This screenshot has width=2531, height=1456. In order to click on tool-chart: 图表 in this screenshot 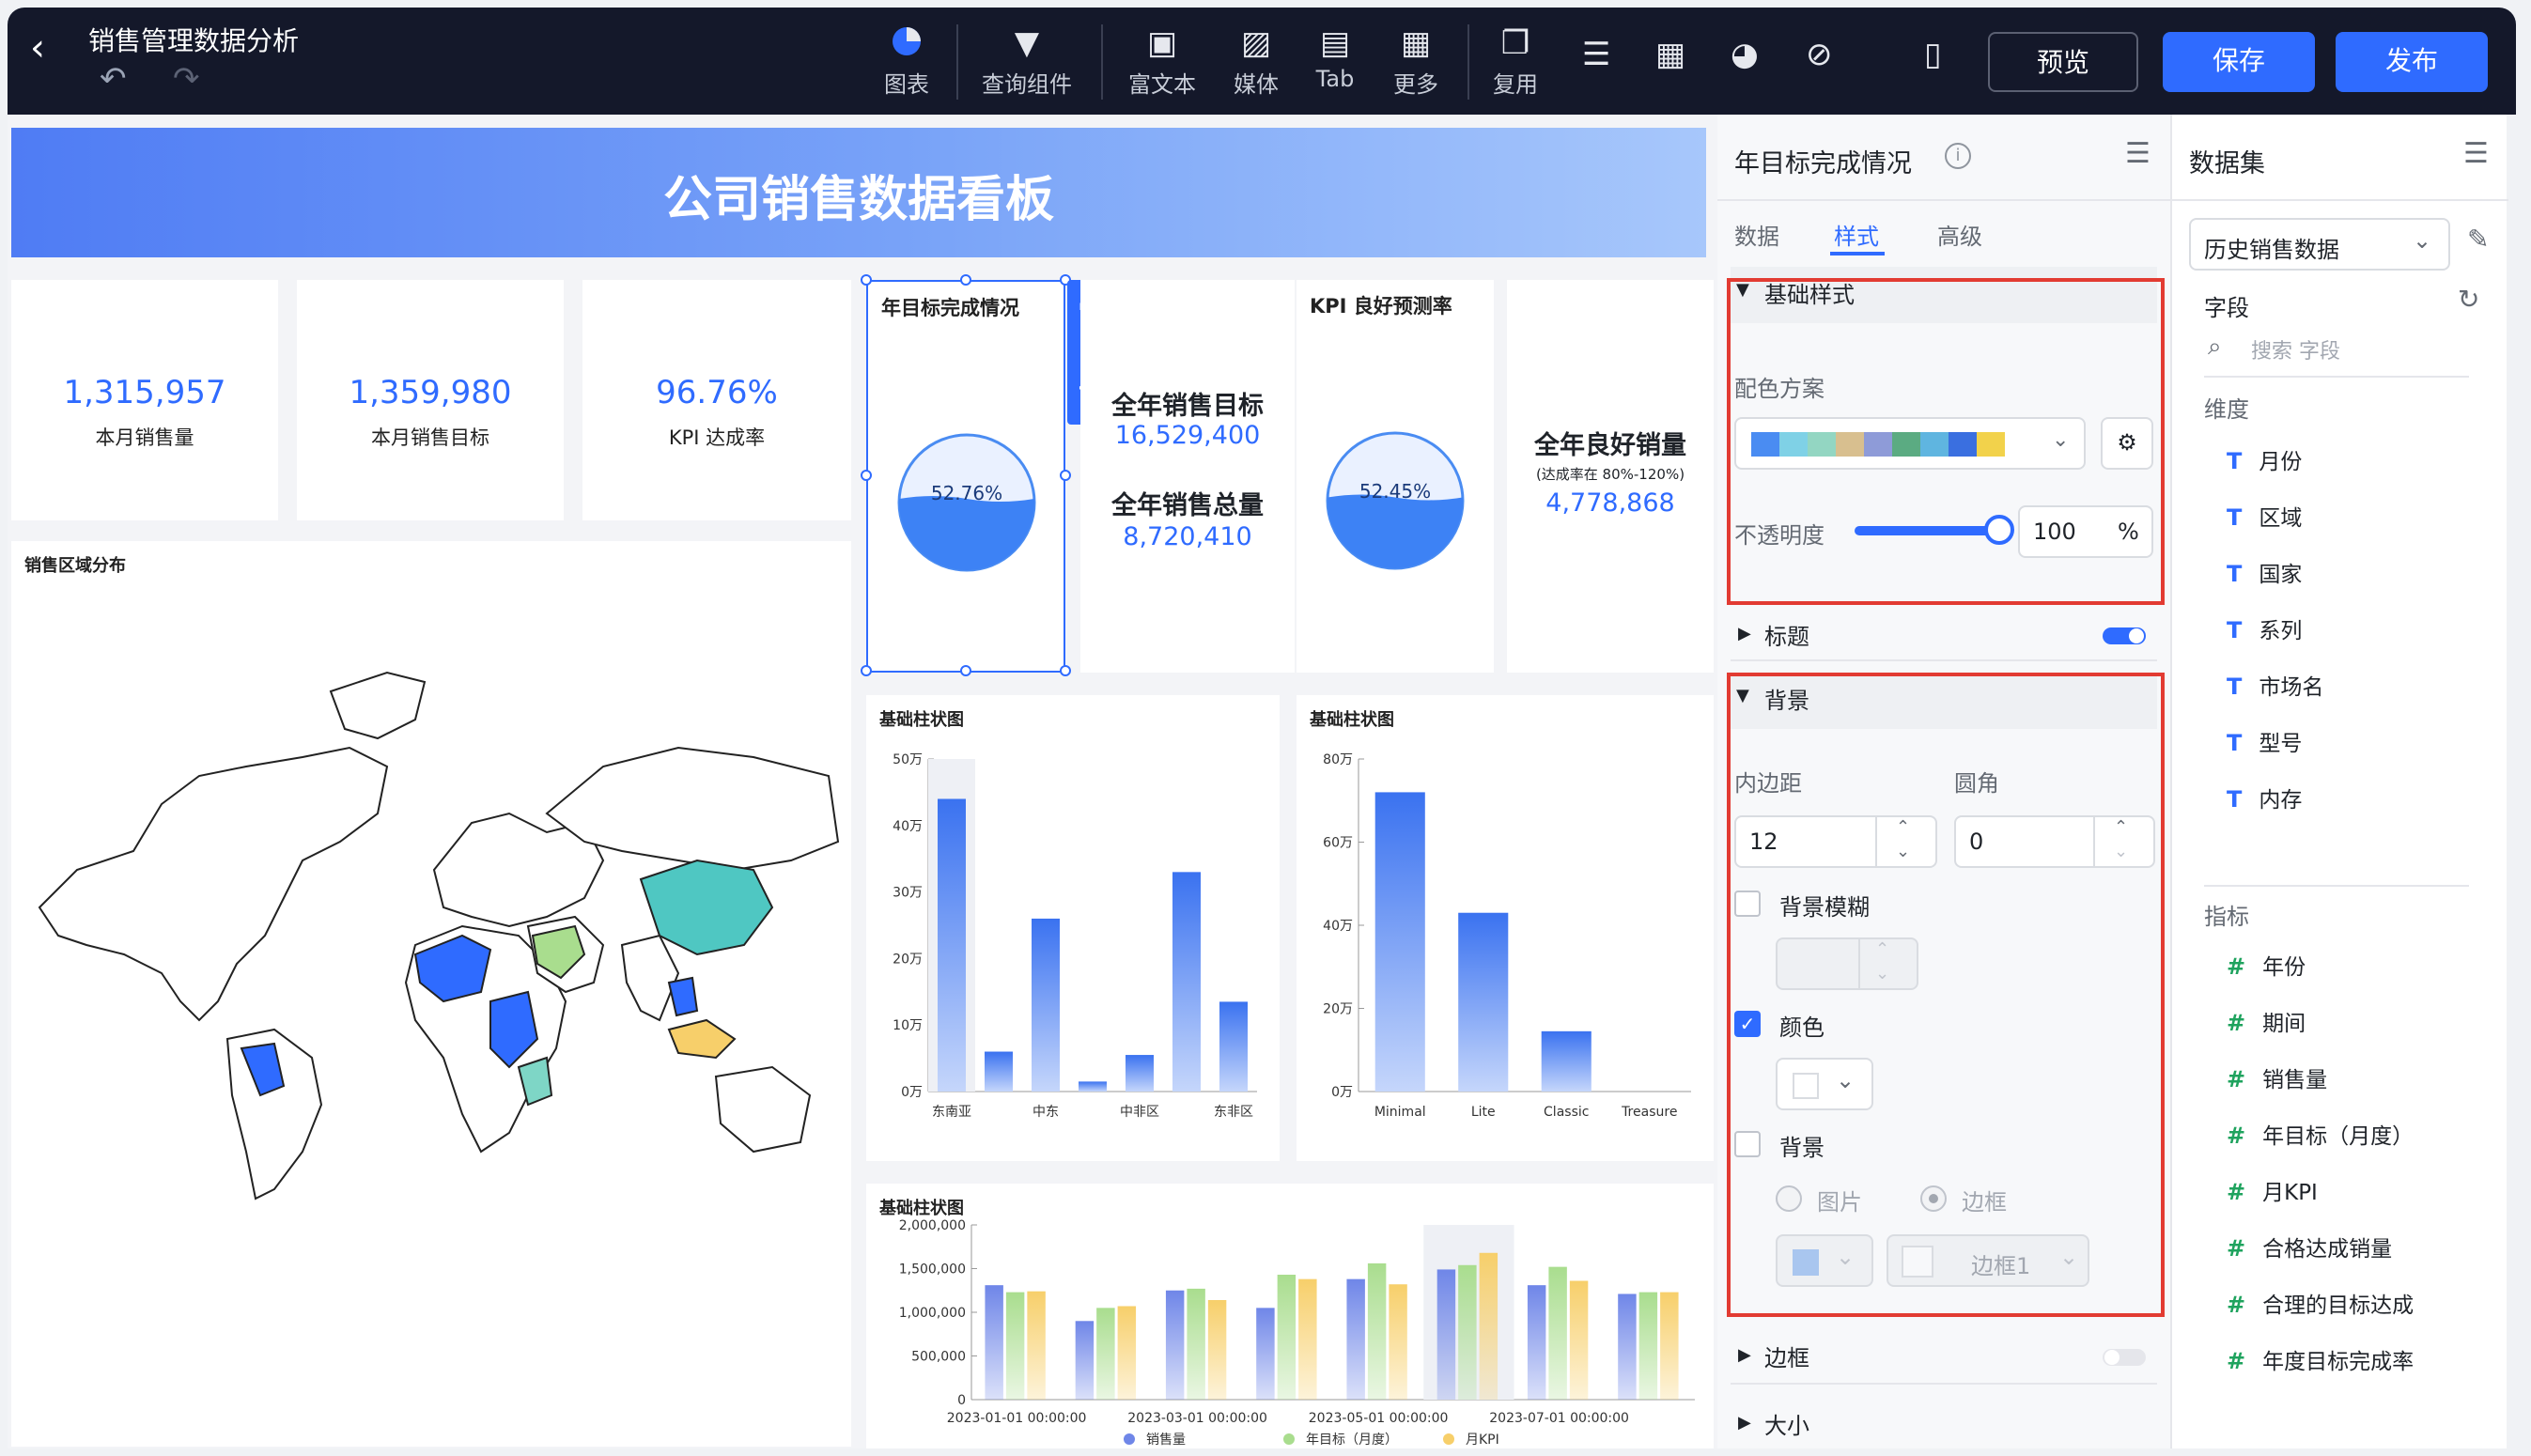, I will do `click(907, 61)`.